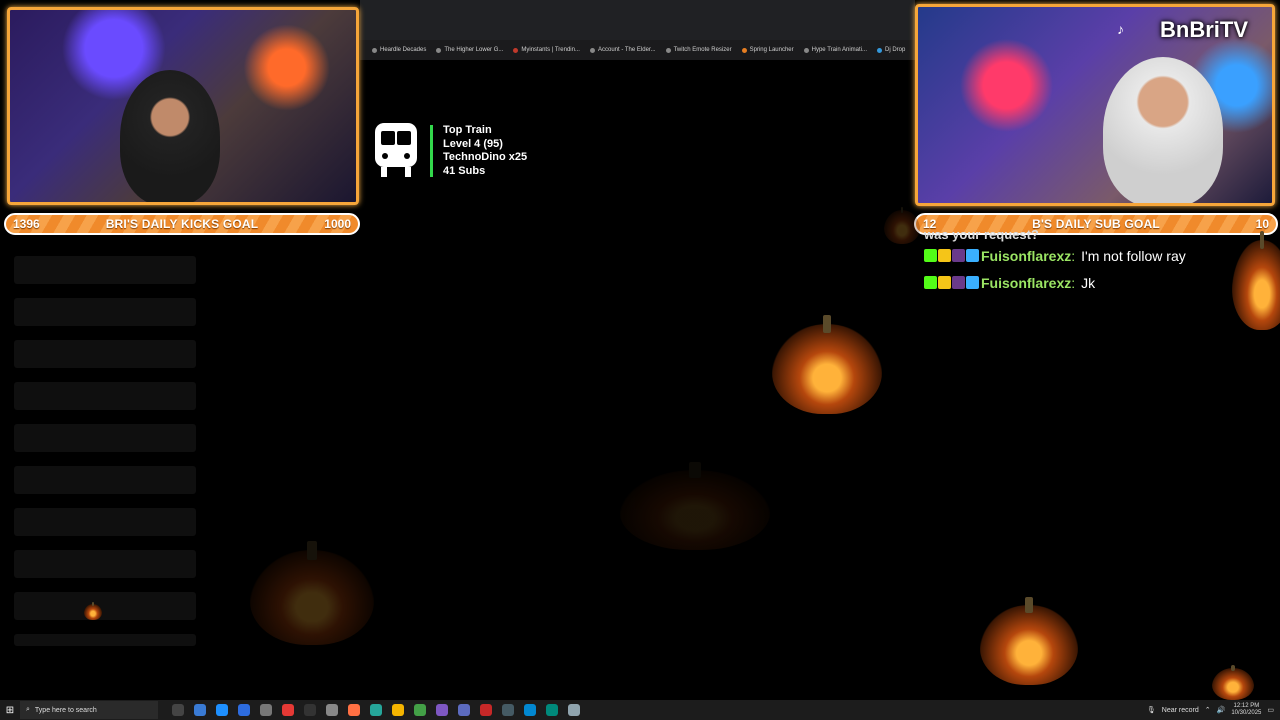 This screenshot has width=1280, height=720. I want to click on kicks-goal-bar: 1396 BRI'S DAILY KICKS GOAL 1000, so click(182, 224).